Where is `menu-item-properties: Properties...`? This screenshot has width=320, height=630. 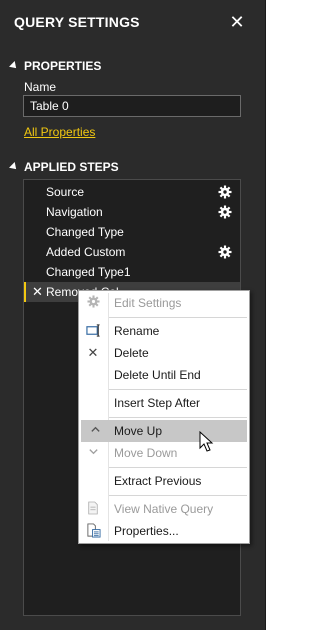
menu-item-properties: Properties... is located at coordinates (164, 531).